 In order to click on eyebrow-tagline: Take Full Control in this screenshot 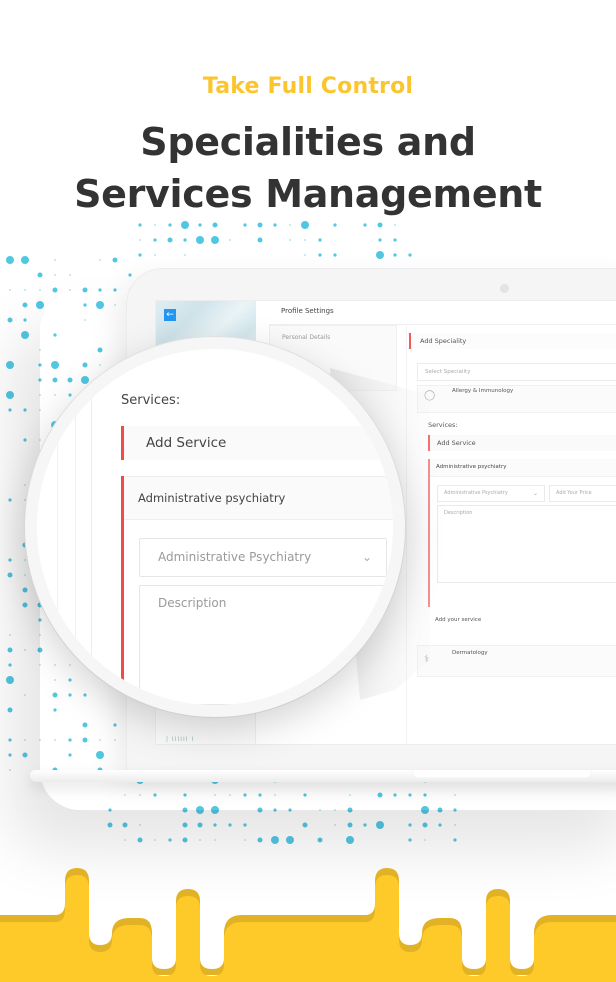, I will do `click(308, 86)`.